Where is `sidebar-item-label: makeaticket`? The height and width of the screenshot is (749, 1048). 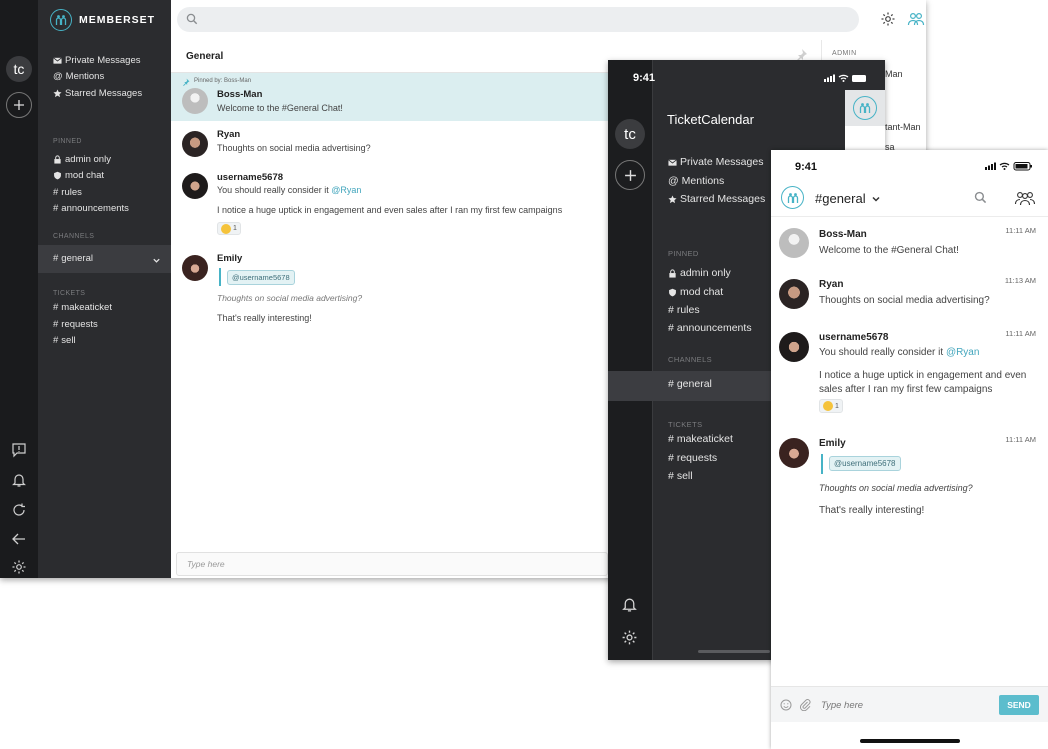
sidebar-item-label: makeaticket is located at coordinates (704, 439).